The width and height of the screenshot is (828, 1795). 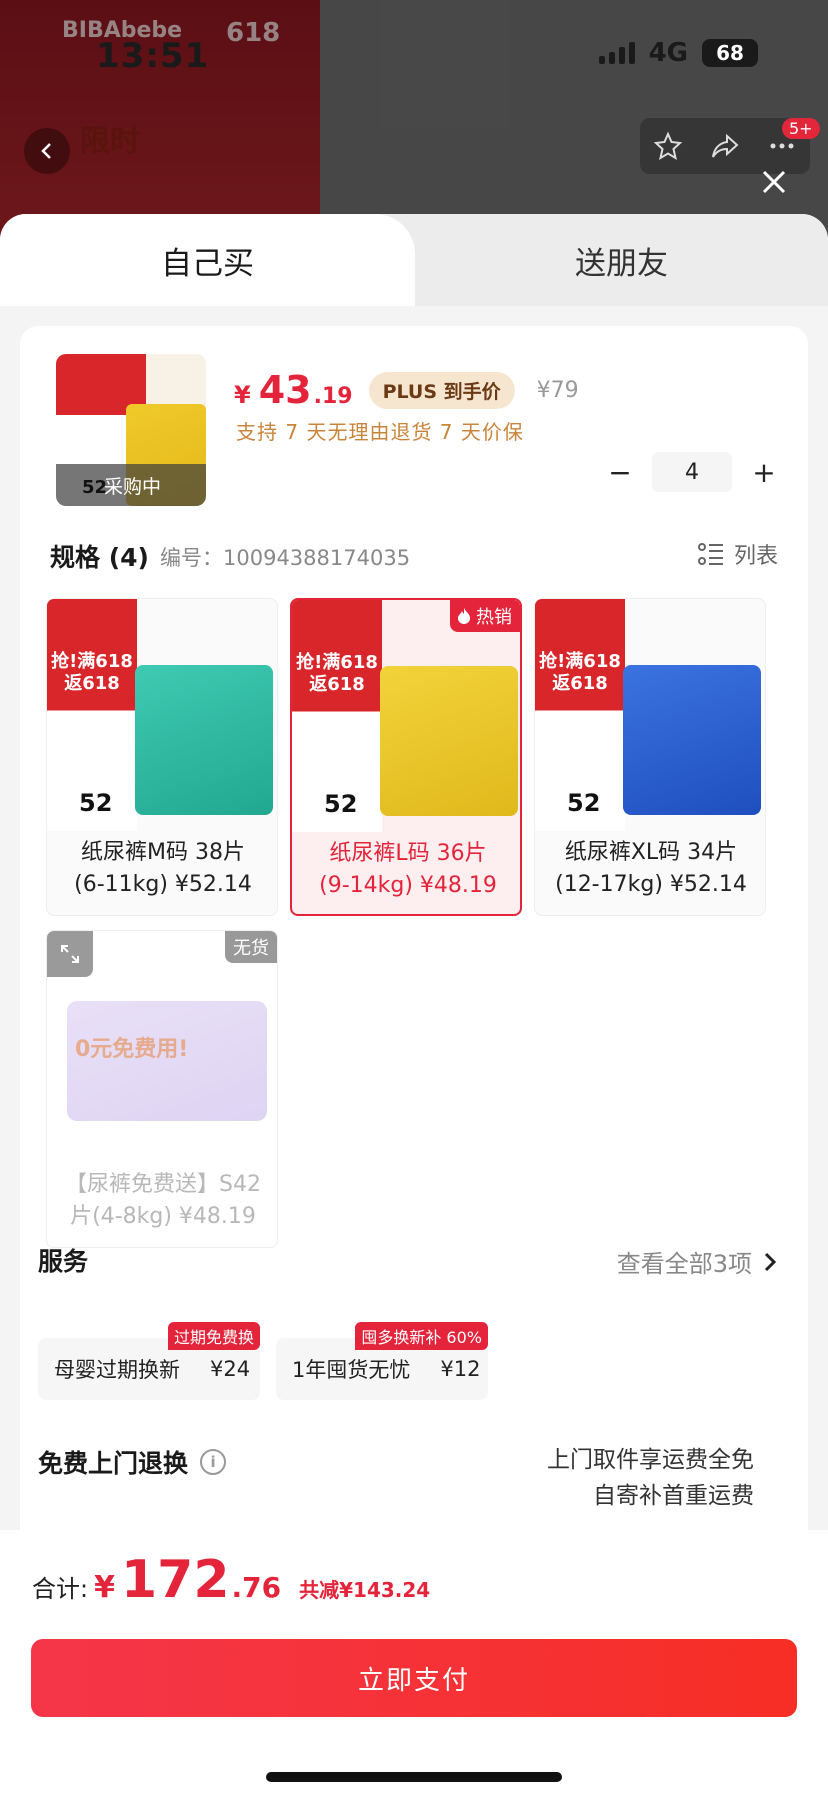 What do you see at coordinates (213, 1462) in the screenshot?
I see `info-icon: i` at bounding box center [213, 1462].